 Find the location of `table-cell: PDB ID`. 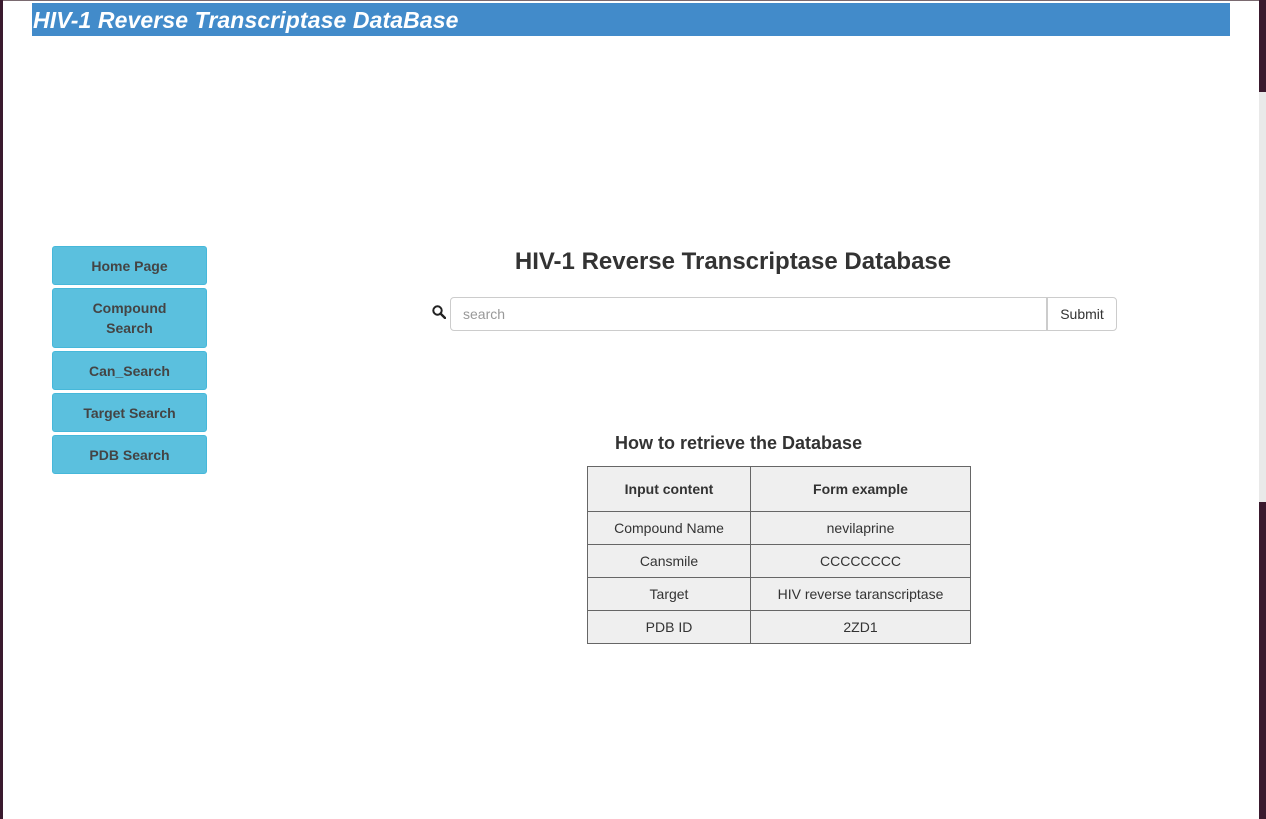

table-cell: PDB ID is located at coordinates (669, 627).